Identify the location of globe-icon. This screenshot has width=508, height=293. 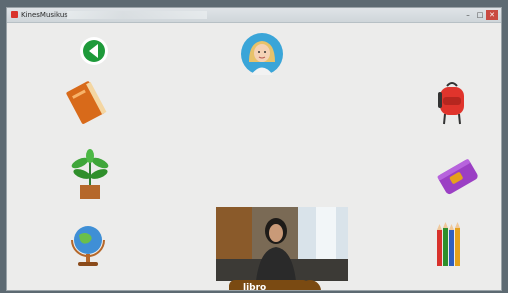
(88, 245).